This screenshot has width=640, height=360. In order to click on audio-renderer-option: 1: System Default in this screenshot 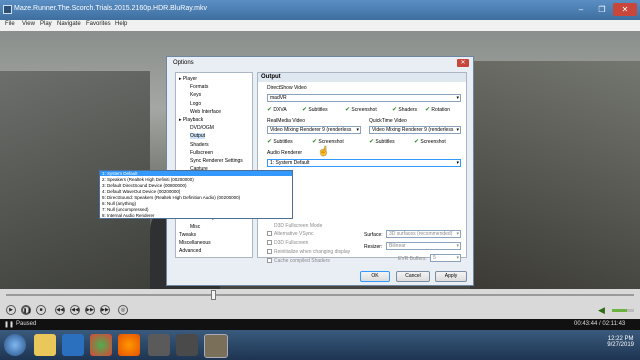, I will do `click(196, 173)`.